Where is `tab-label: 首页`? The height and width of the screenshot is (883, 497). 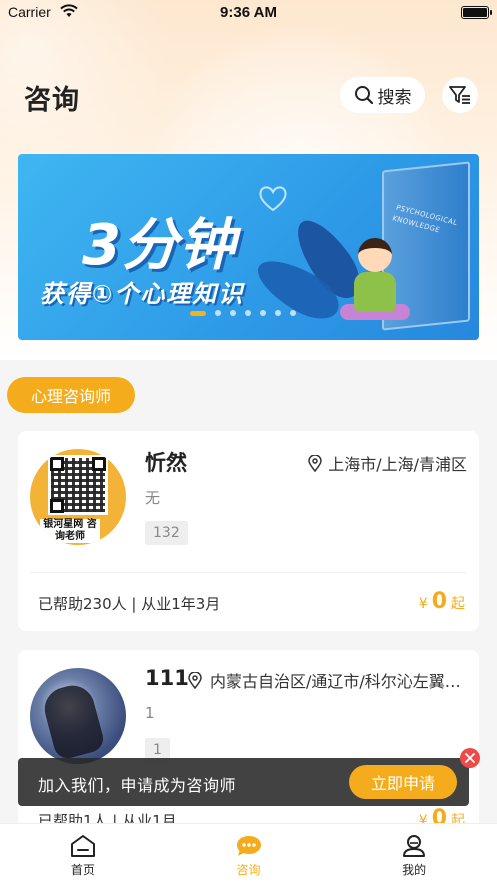
tab-label: 首页 is located at coordinates (82, 870).